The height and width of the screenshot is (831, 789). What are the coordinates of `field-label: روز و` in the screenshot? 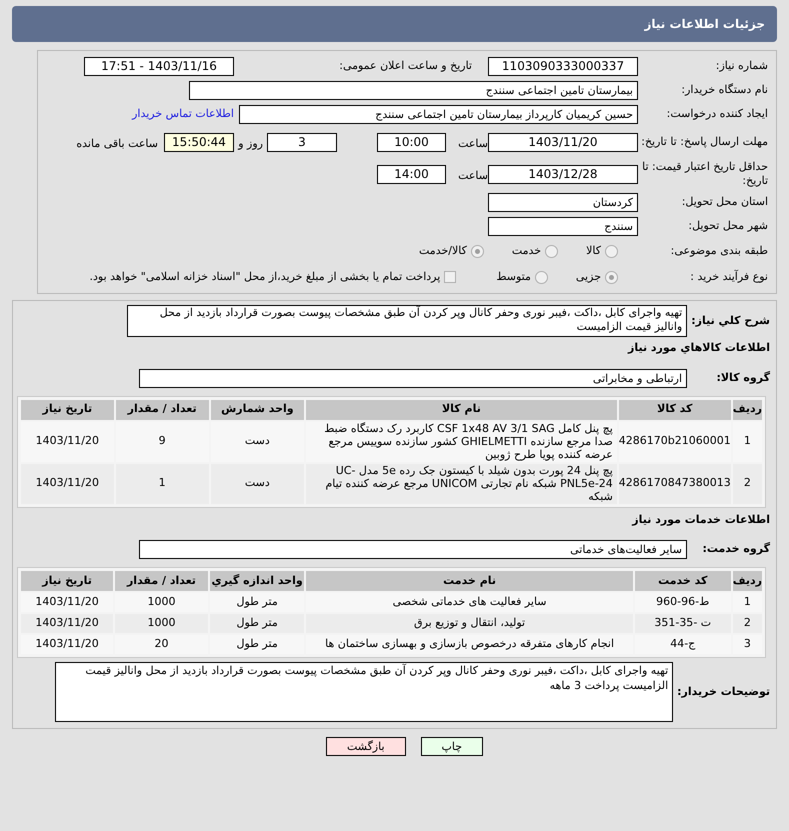 It's located at (250, 143).